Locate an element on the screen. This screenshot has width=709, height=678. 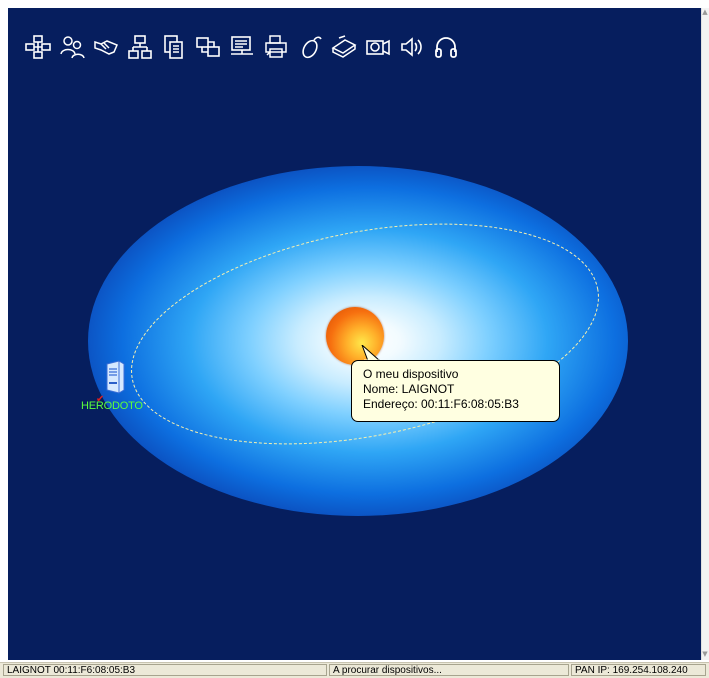
computer-icon is located at coordinates (115, 377).